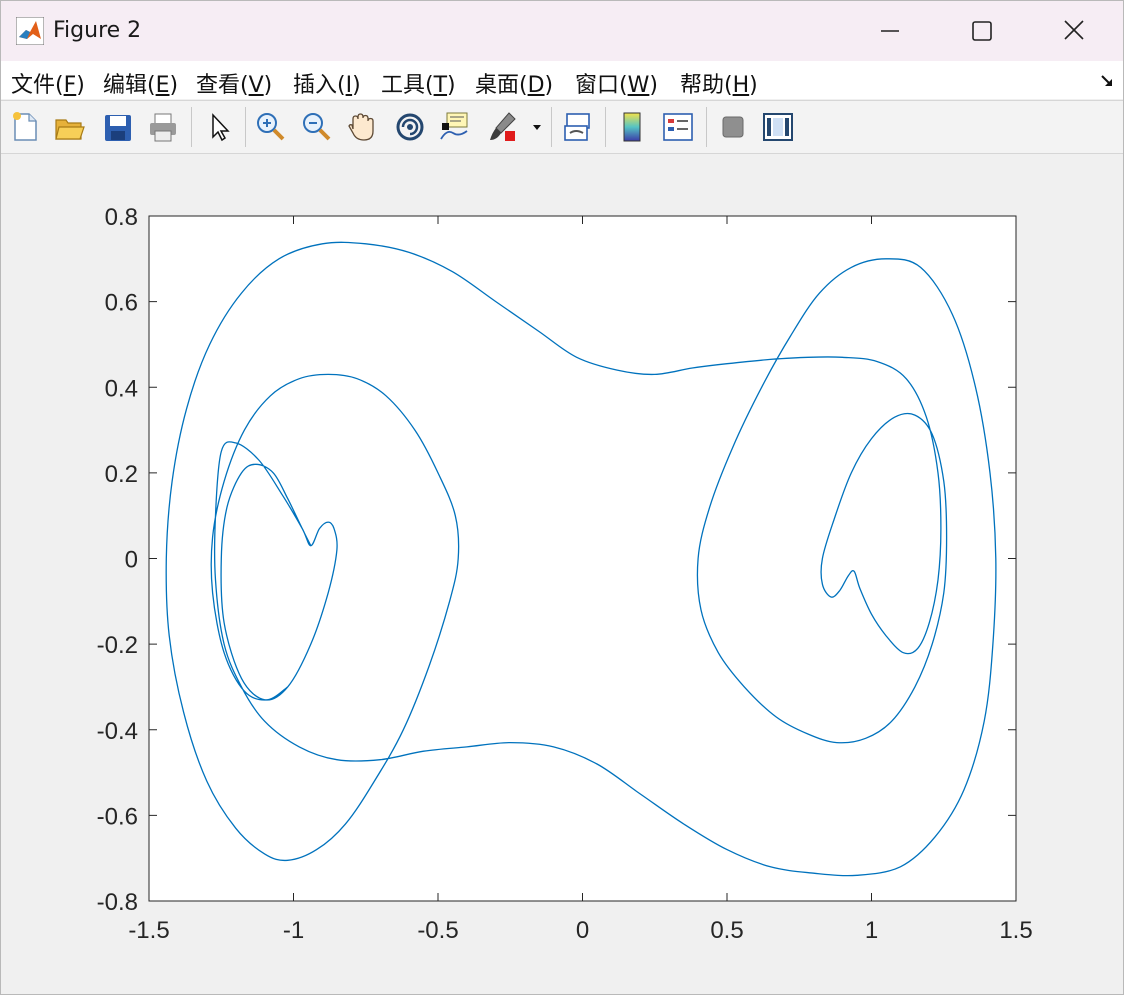 The width and height of the screenshot is (1124, 995). Describe the element at coordinates (741, 85) in the screenshot. I see `menu-help-accel: H` at that location.